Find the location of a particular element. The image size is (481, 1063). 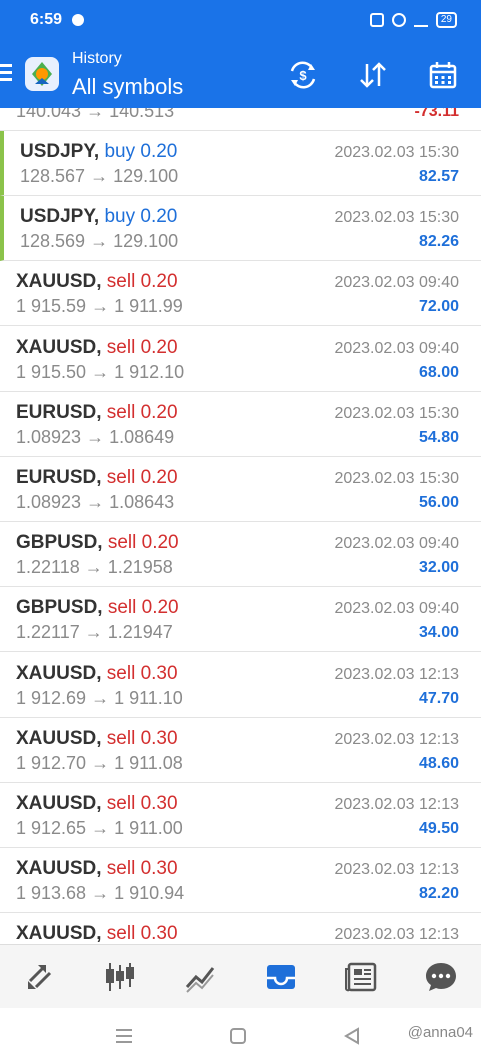

menu-lines-icon is located at coordinates (124, 1036).